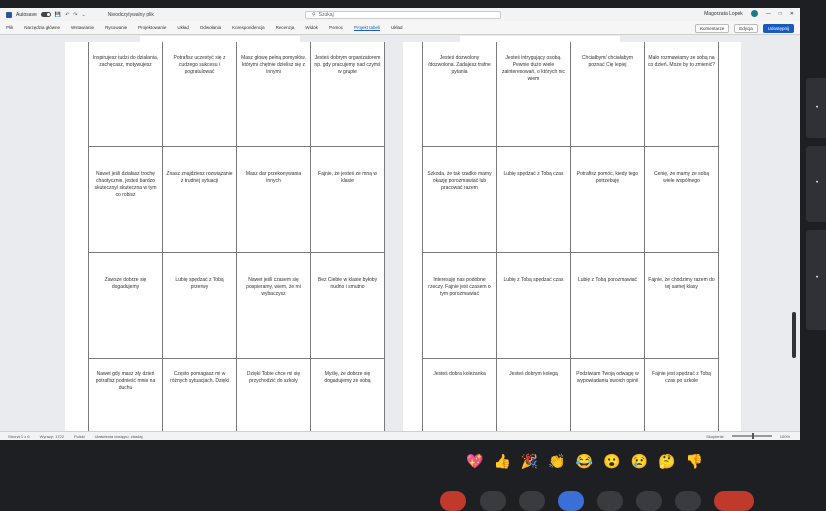 This screenshot has width=826, height=511. Describe the element at coordinates (366, 28) in the screenshot. I see `tab-table-design: Projekt tabeli` at that location.